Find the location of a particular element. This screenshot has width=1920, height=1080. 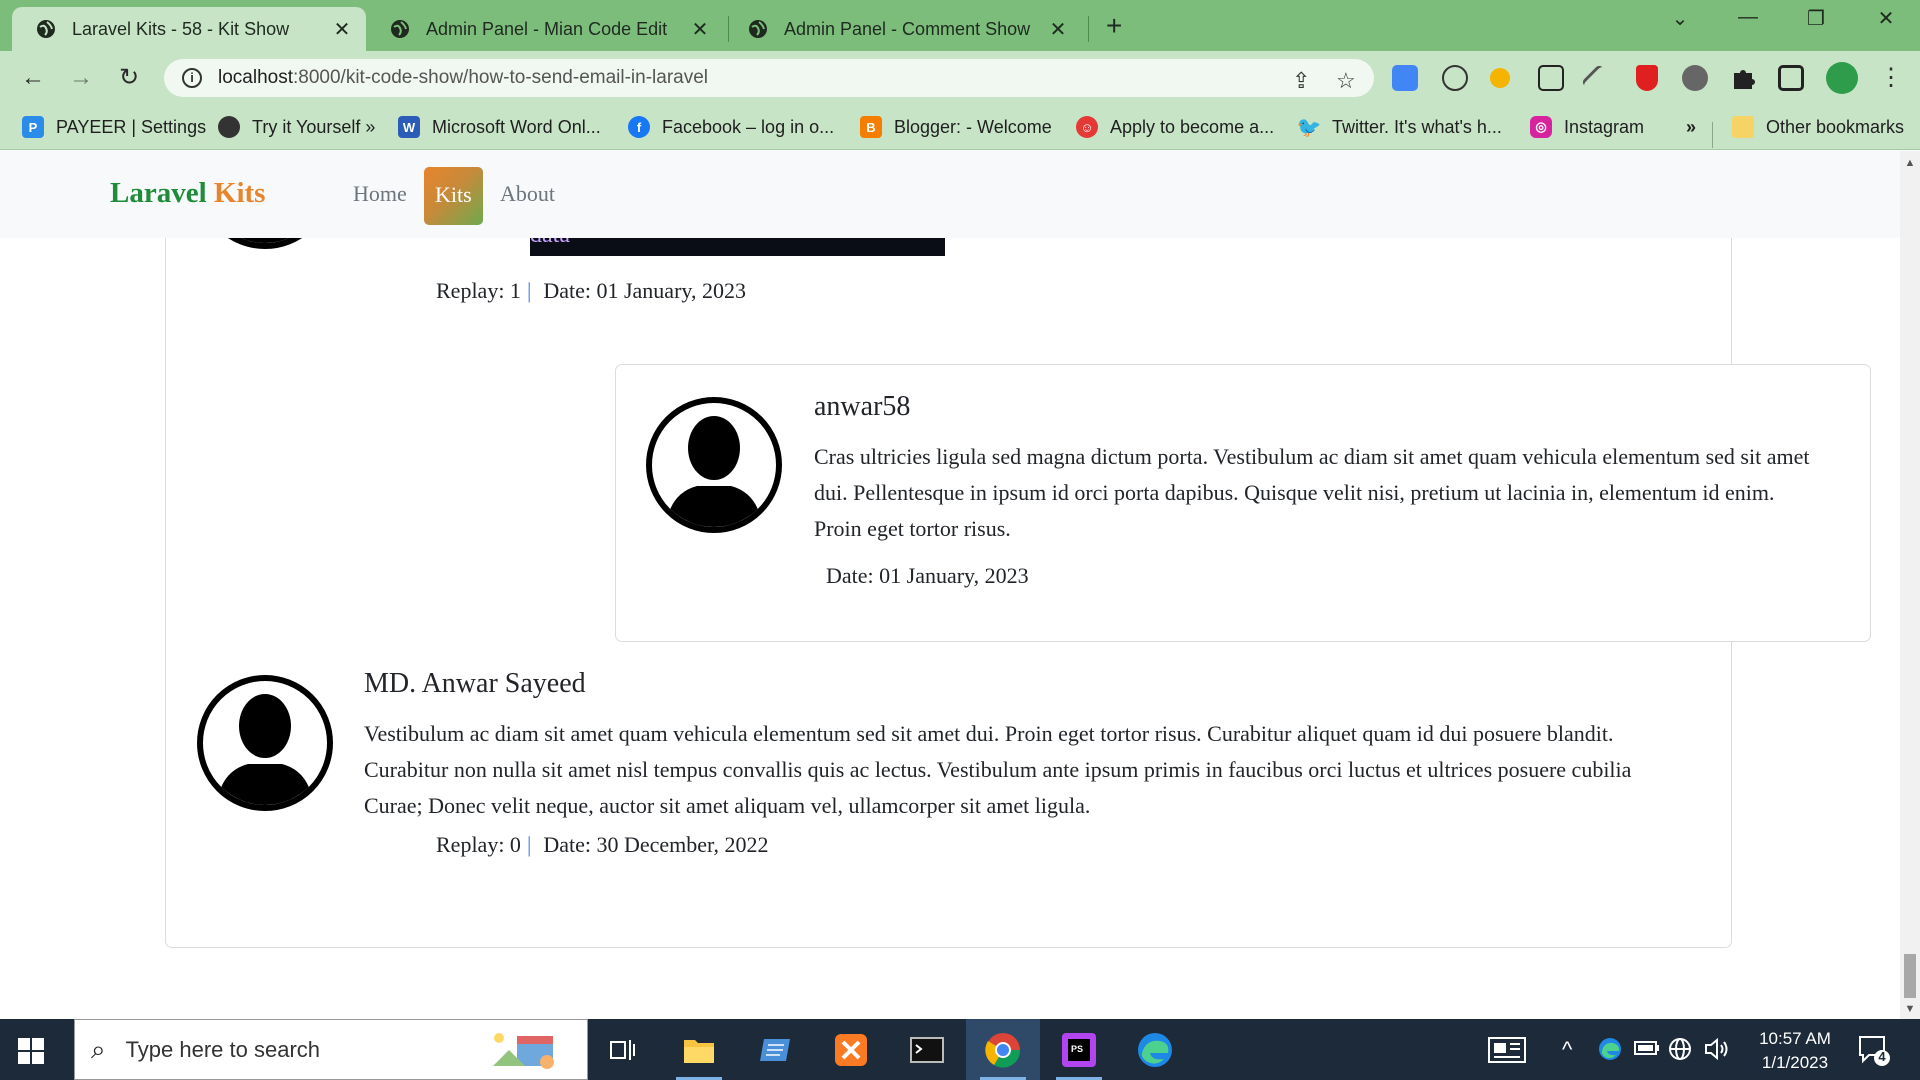

shield-icon is located at coordinates (1647, 78).